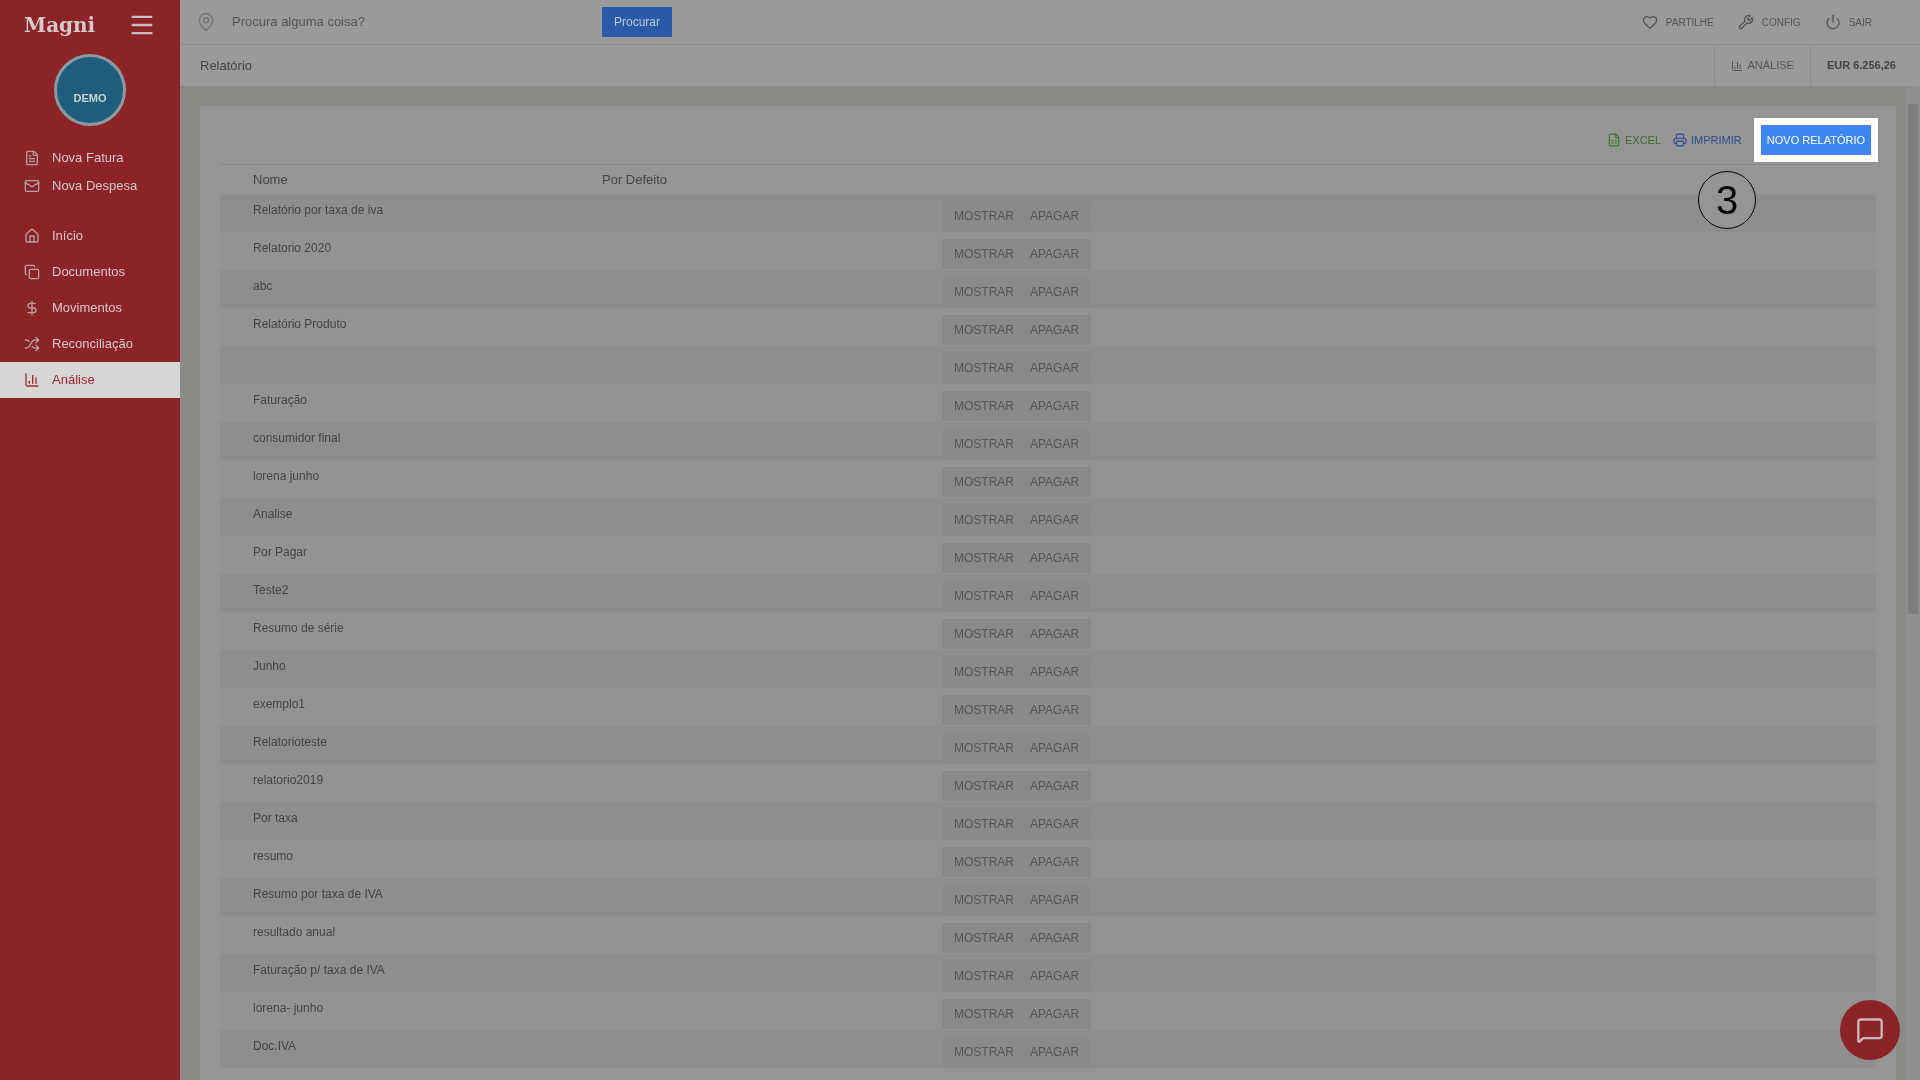 Image resolution: width=1920 pixels, height=1080 pixels. What do you see at coordinates (271, 590) in the screenshot?
I see `report-name: Teste2` at bounding box center [271, 590].